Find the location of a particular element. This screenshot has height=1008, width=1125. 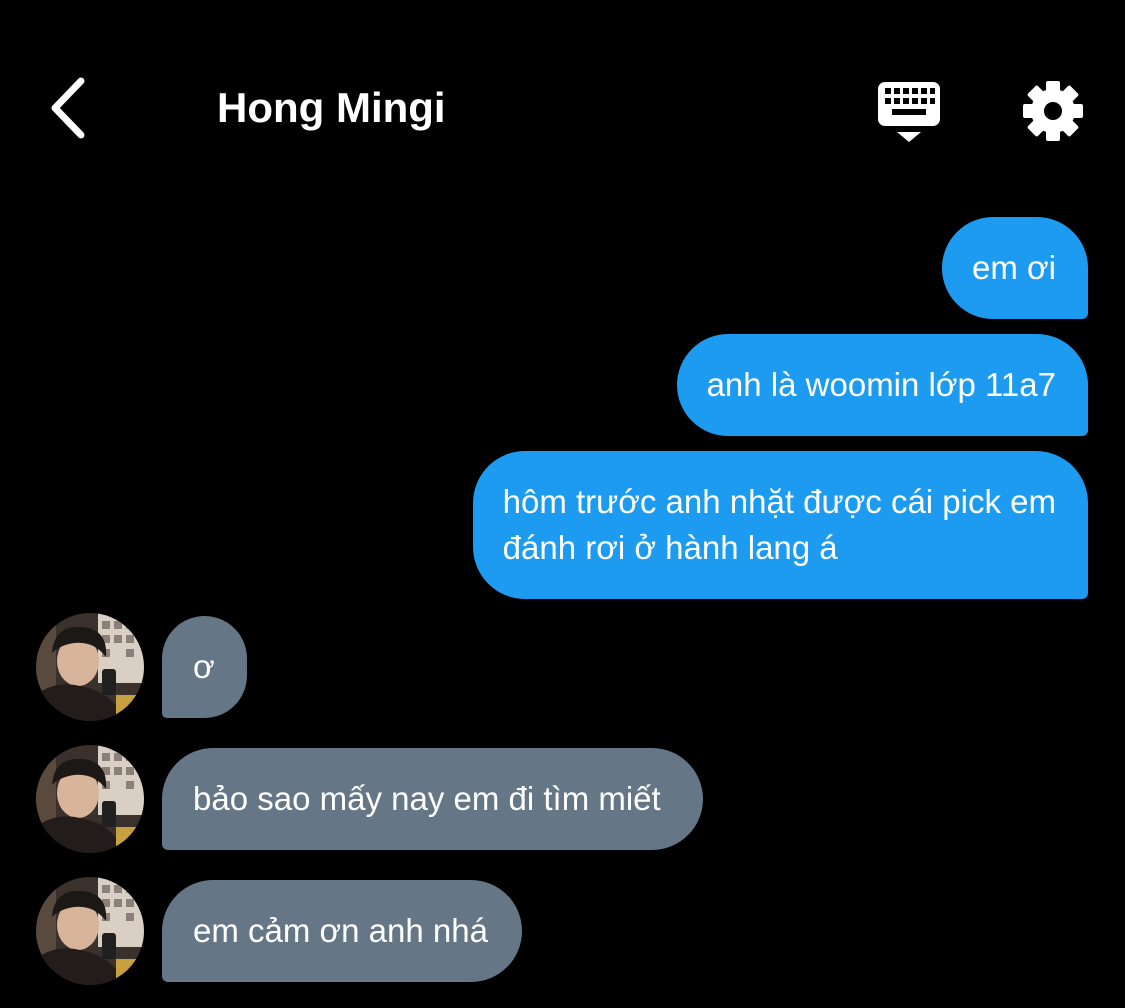

message-text-line: hôm trước anh nhặt được cái pick em is located at coordinates (779, 501).